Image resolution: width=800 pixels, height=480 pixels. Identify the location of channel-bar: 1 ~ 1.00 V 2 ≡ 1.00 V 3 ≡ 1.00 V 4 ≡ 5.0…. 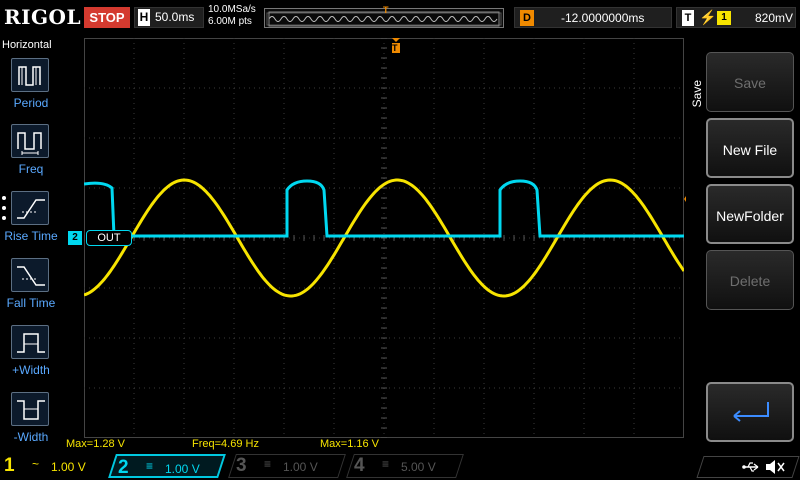
(400, 466).